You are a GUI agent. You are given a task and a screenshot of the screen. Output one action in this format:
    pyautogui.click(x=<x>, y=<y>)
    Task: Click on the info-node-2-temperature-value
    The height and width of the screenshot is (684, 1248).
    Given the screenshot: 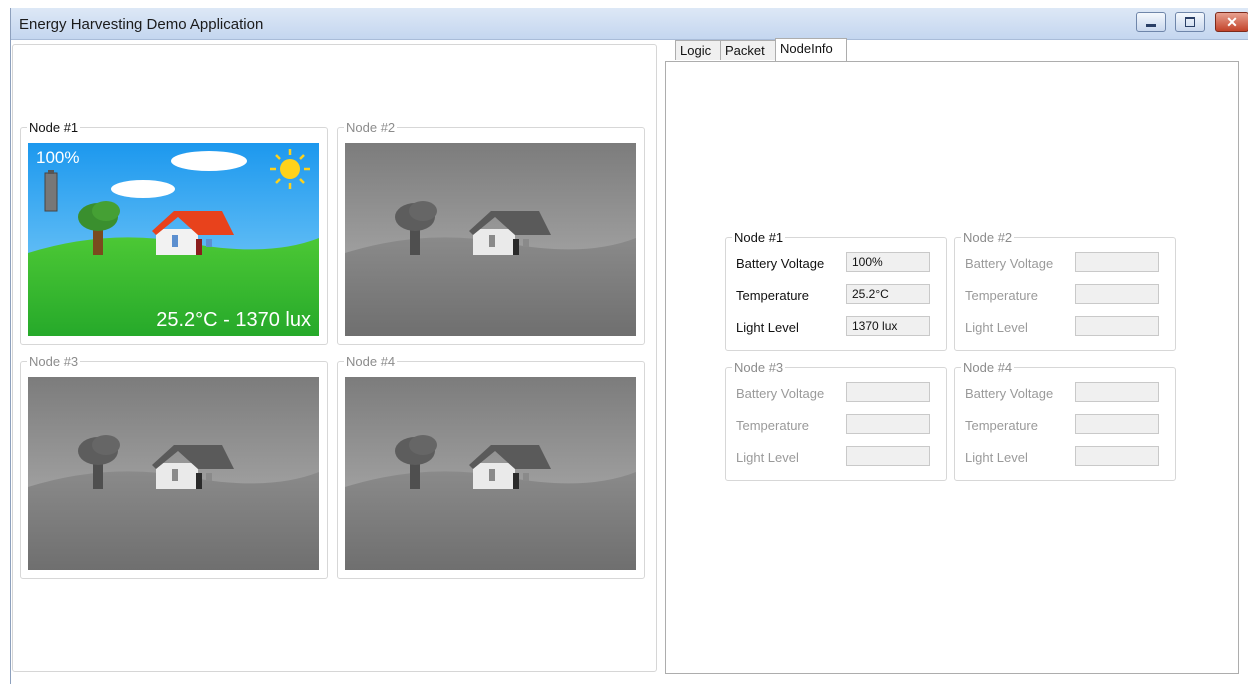 What is the action you would take?
    pyautogui.click(x=1117, y=294)
    